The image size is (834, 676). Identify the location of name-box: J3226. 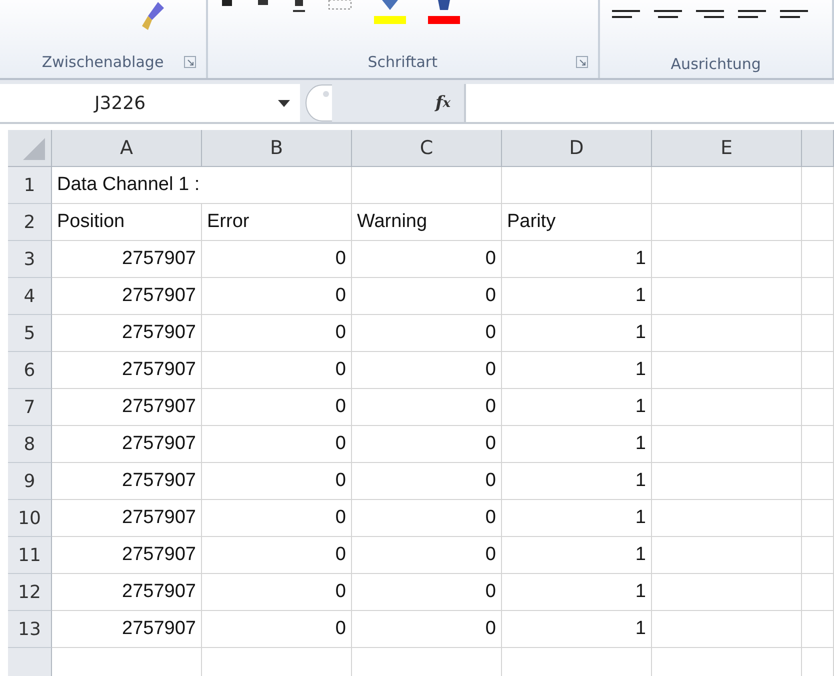
(150, 103).